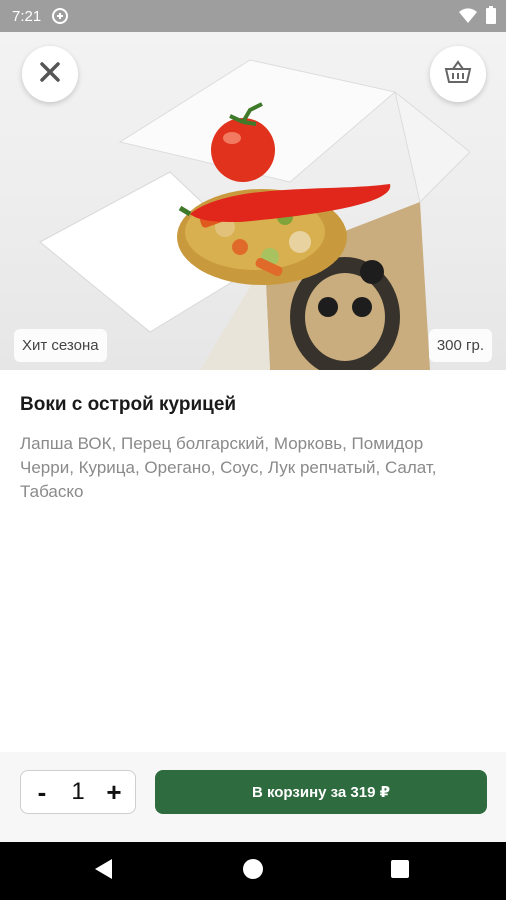  I want to click on quantity-value: 1, so click(78, 791).